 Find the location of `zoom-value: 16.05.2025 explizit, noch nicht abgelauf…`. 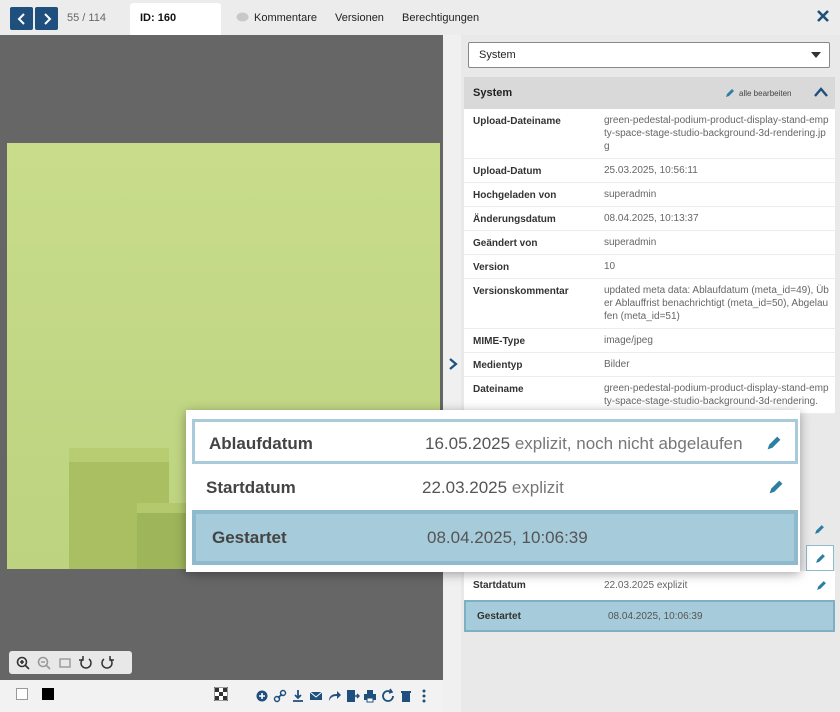

zoom-value: 16.05.2025 explizit, noch nicht abgelauf… is located at coordinates (584, 444).